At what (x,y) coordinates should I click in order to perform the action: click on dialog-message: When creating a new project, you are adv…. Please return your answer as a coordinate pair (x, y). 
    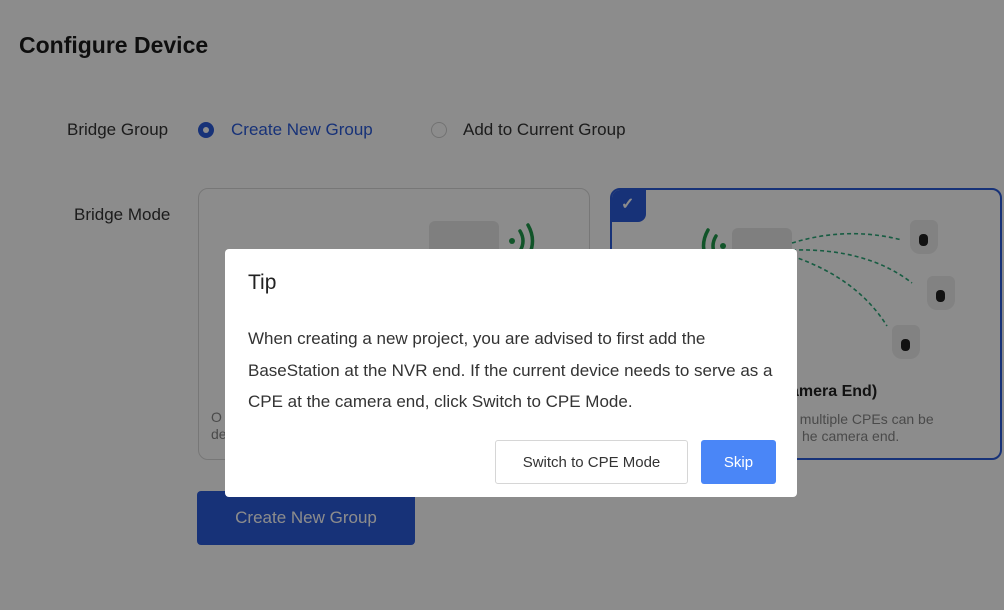
    Looking at the image, I should click on (510, 370).